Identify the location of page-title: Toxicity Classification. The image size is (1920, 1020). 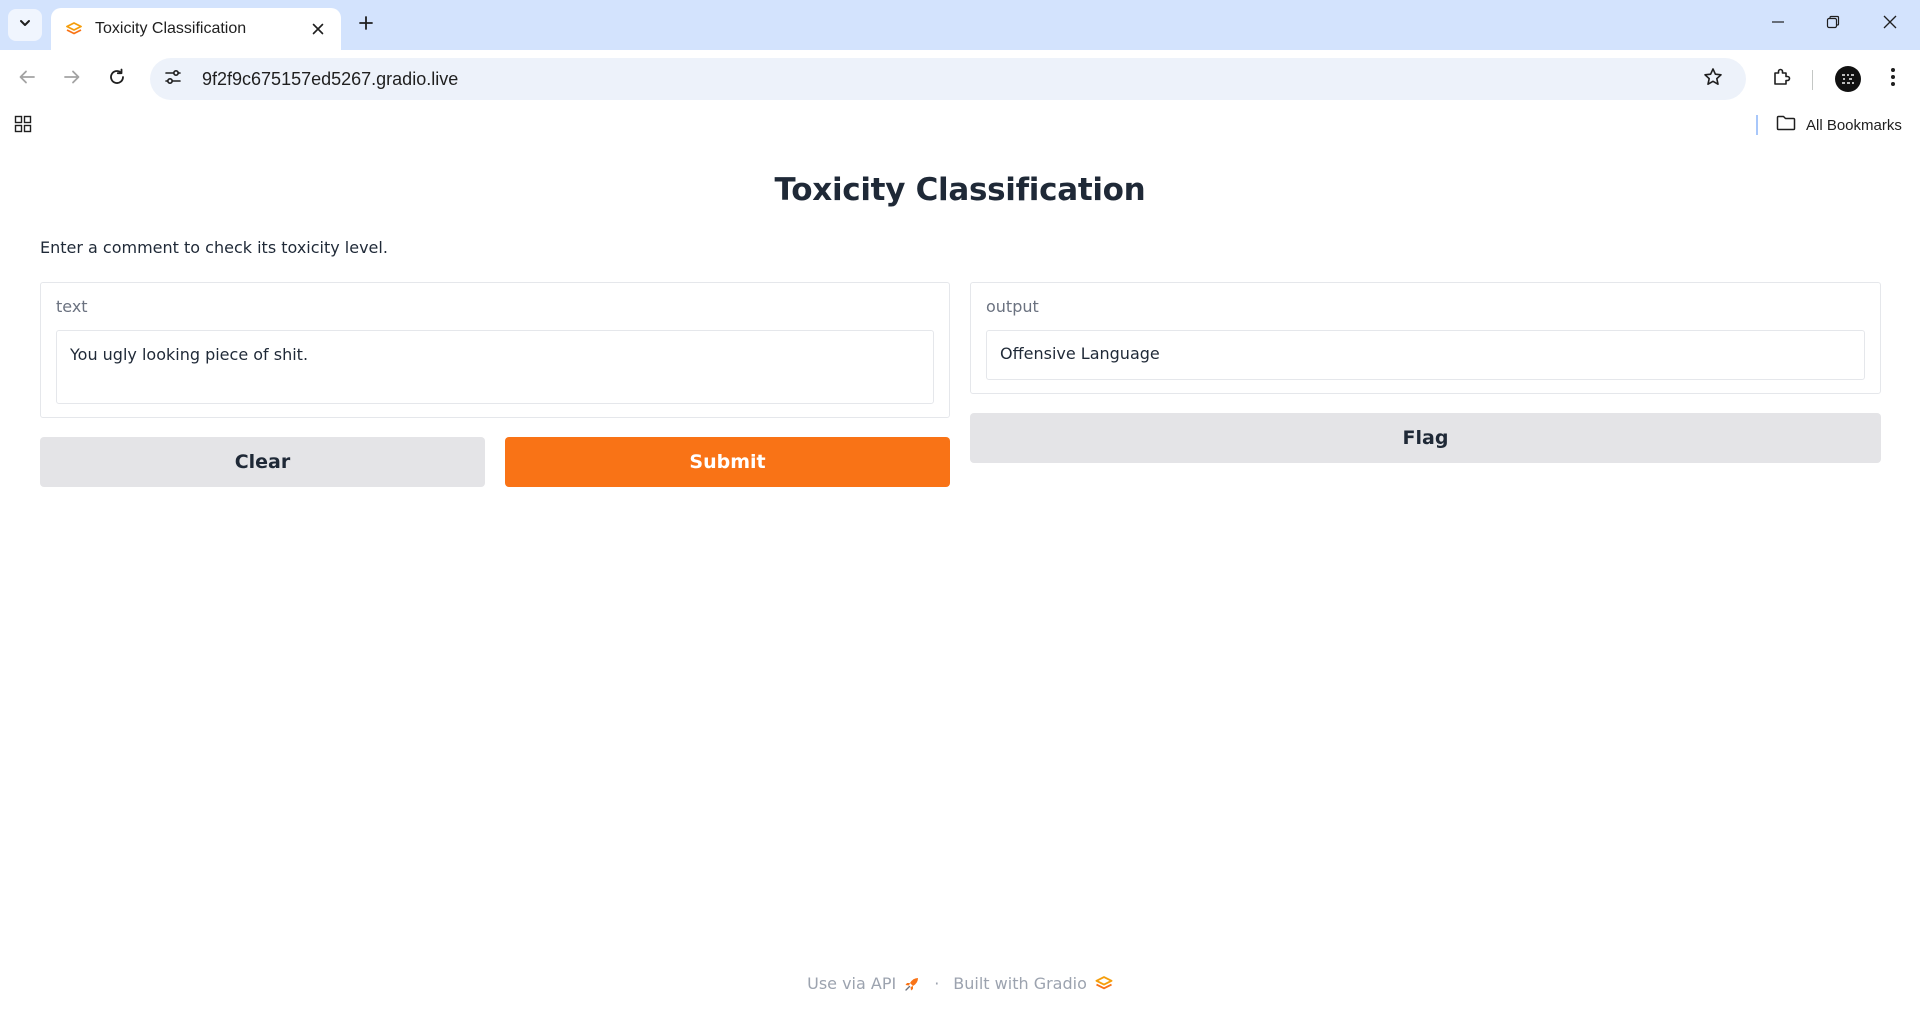
(960, 190).